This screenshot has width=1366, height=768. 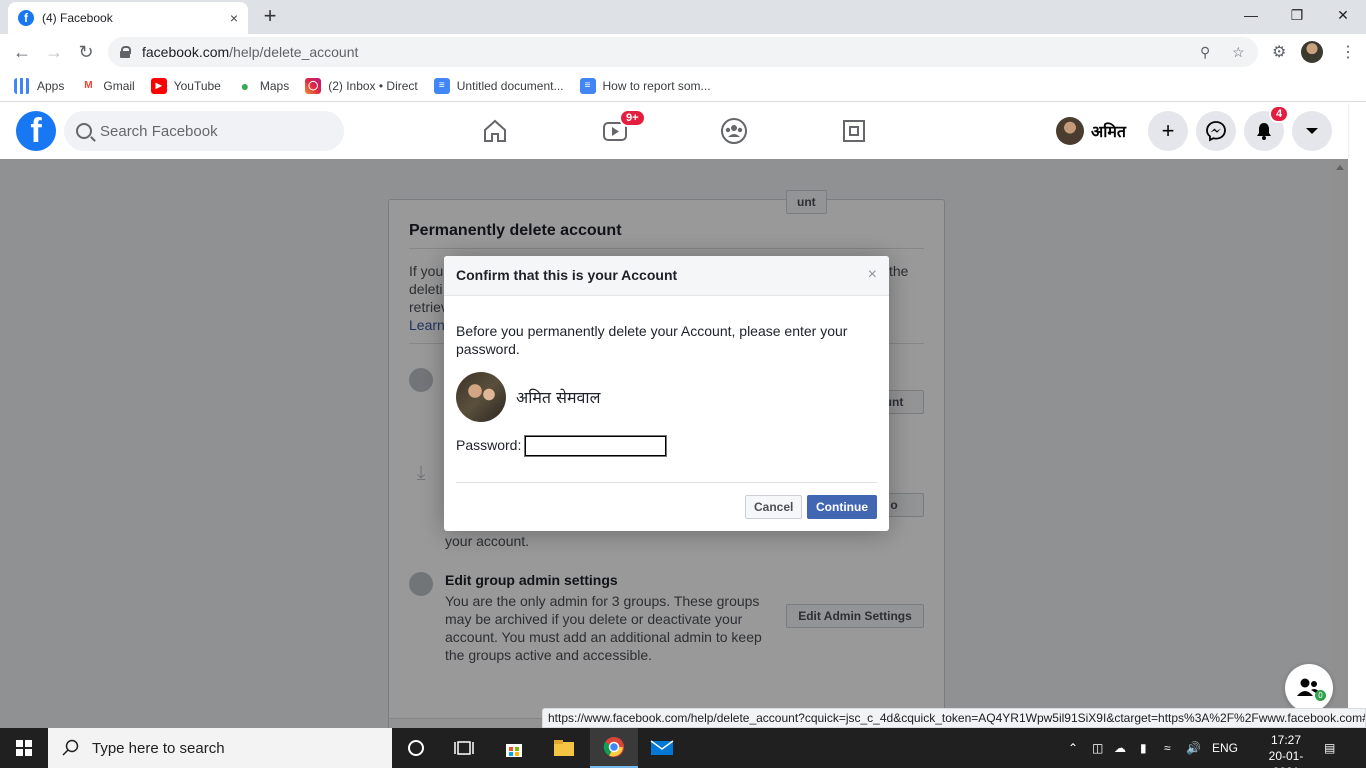 What do you see at coordinates (1109, 131) in the screenshot?
I see `user-first-name: अमित` at bounding box center [1109, 131].